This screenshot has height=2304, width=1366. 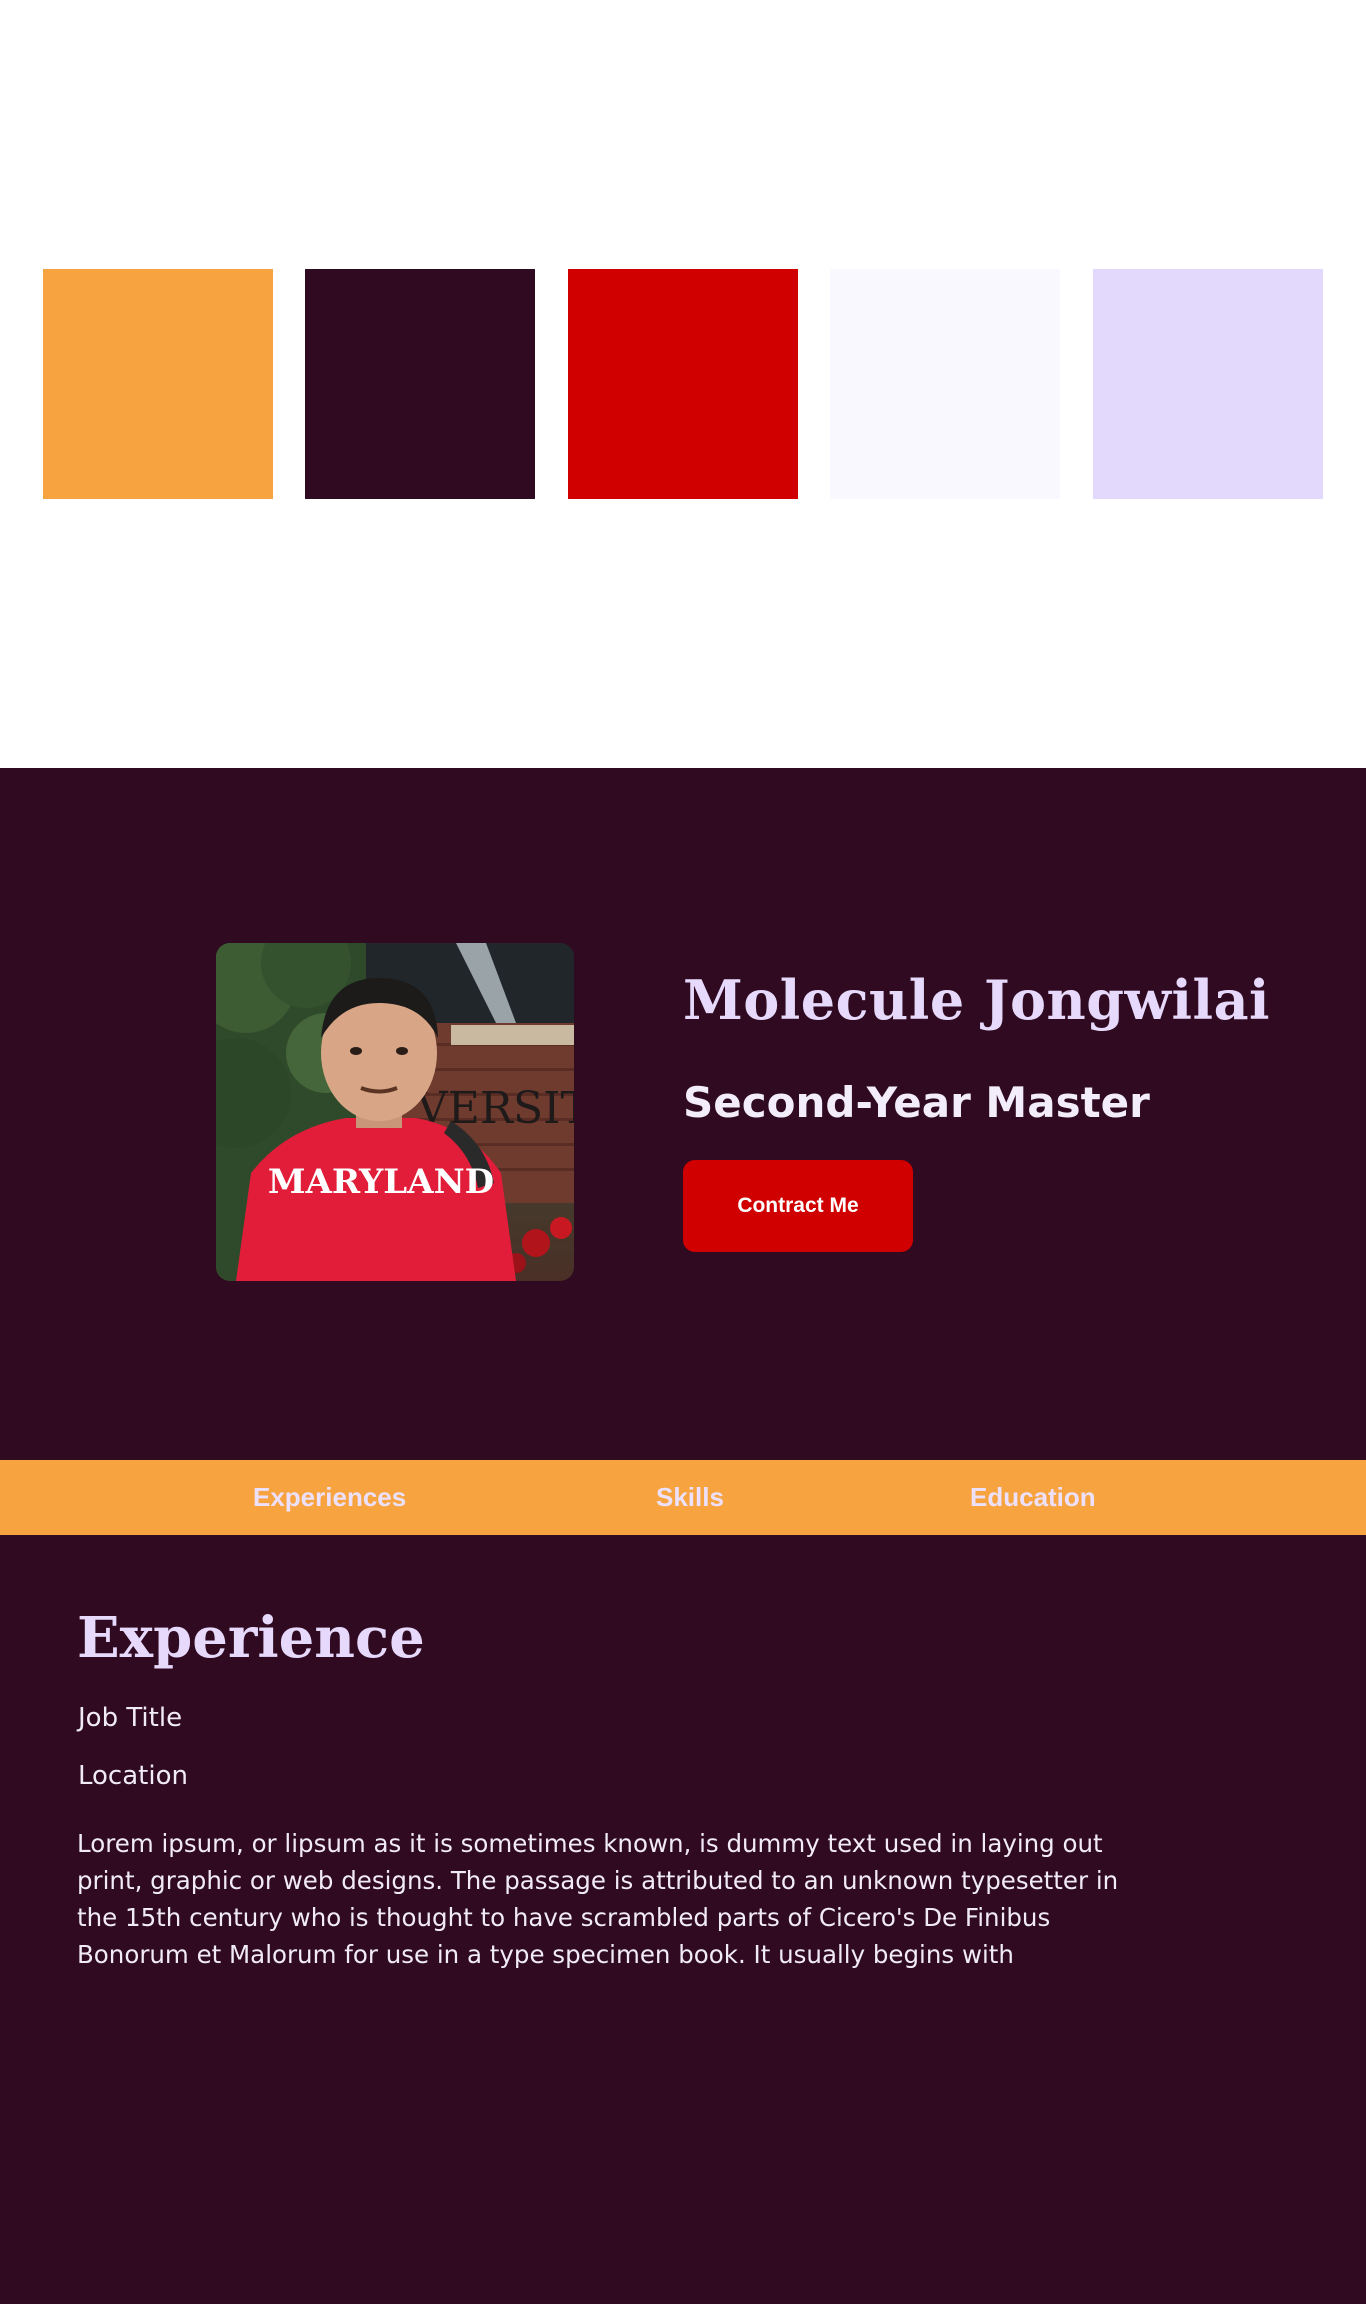 What do you see at coordinates (133, 1776) in the screenshot?
I see `job-location: Location` at bounding box center [133, 1776].